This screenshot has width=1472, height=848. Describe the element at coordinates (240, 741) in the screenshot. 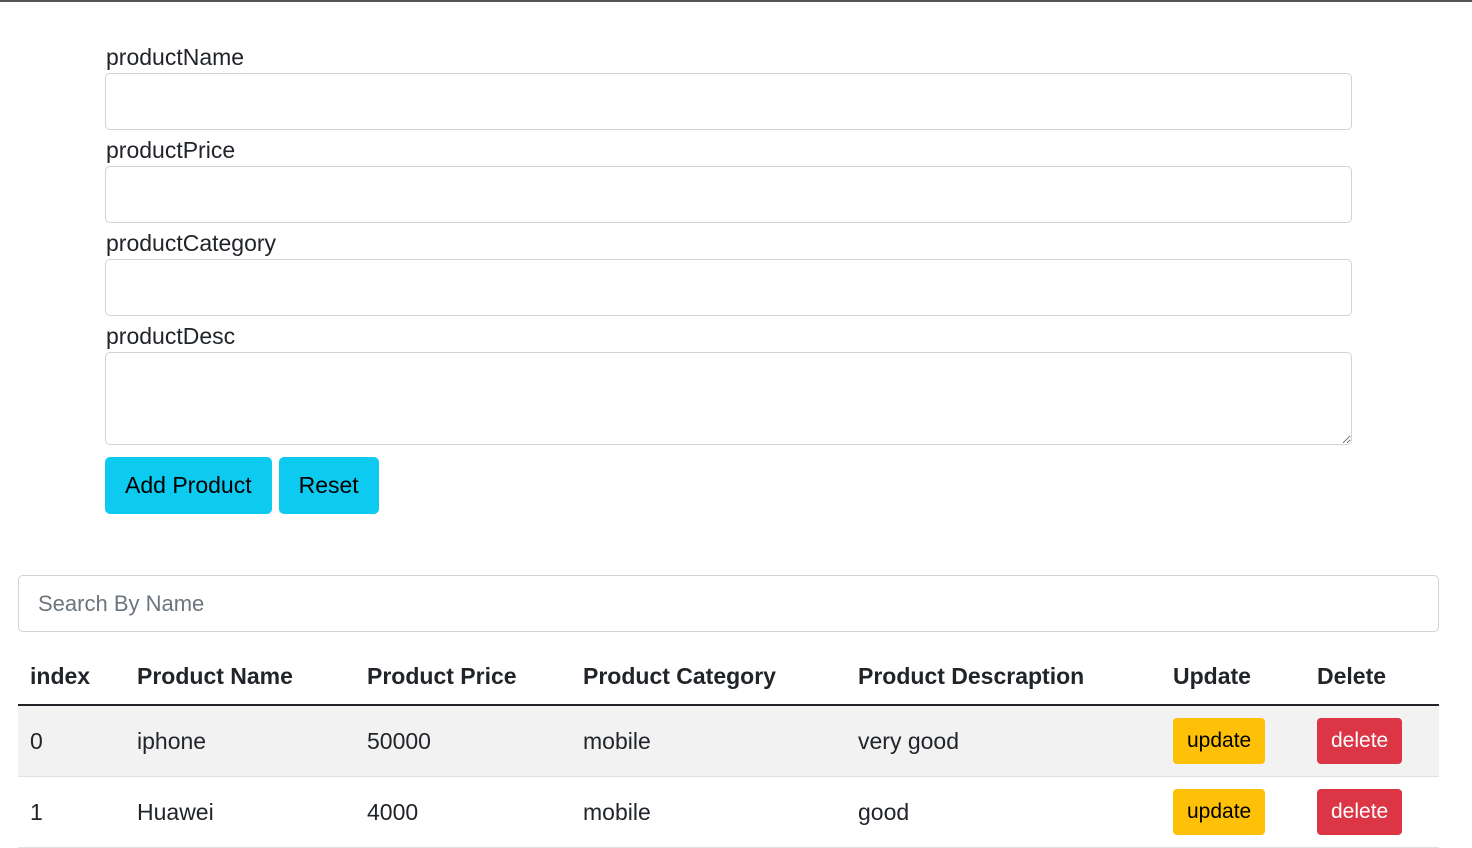

I see `cell-product-name: iphone` at that location.